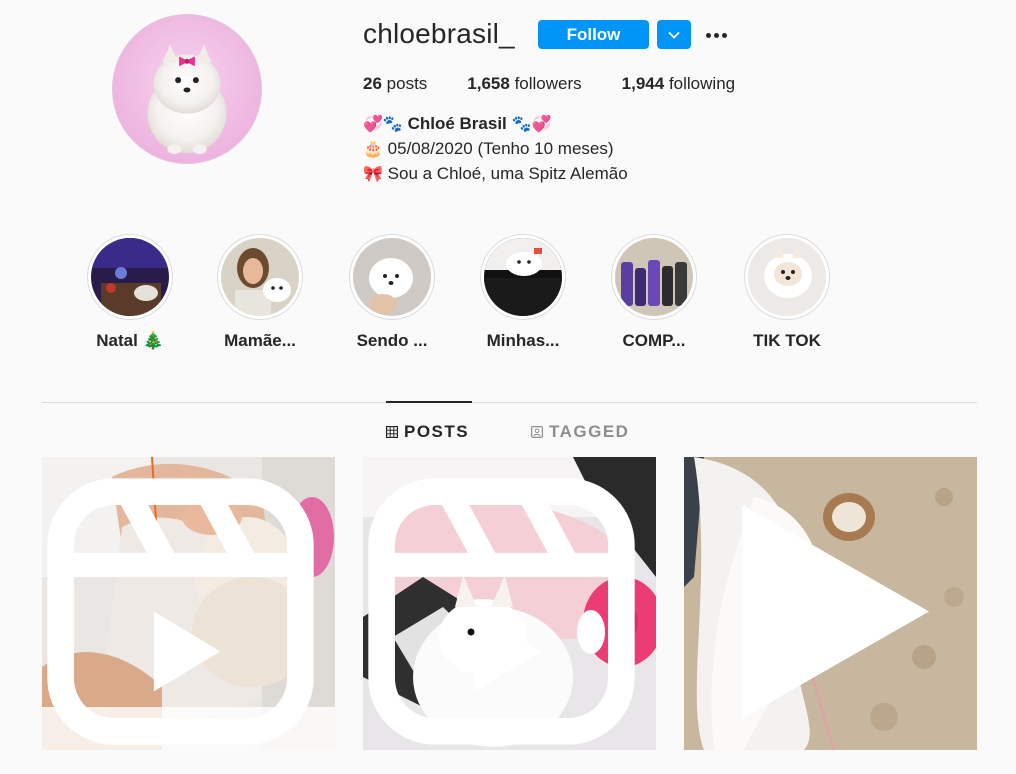 This screenshot has width=1016, height=774. I want to click on profile-full-name: Chloé Brasil, so click(457, 123).